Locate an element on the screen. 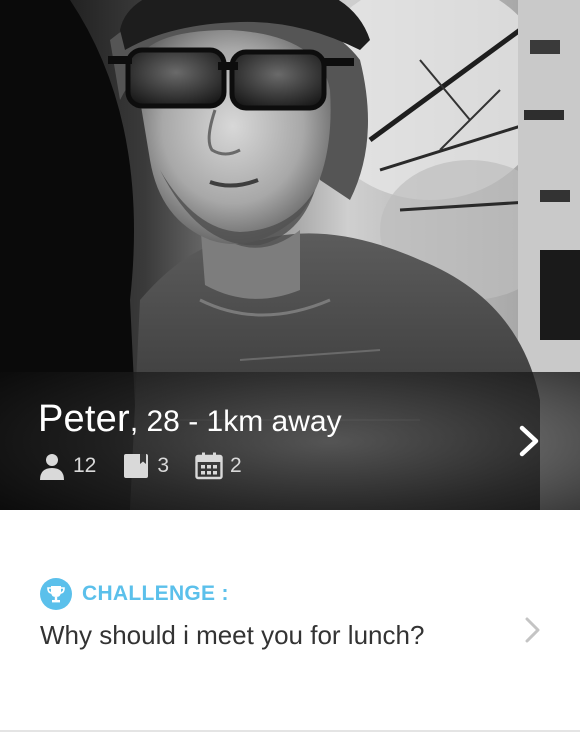 Image resolution: width=580 pixels, height=732 pixels. book-icon is located at coordinates (136, 466).